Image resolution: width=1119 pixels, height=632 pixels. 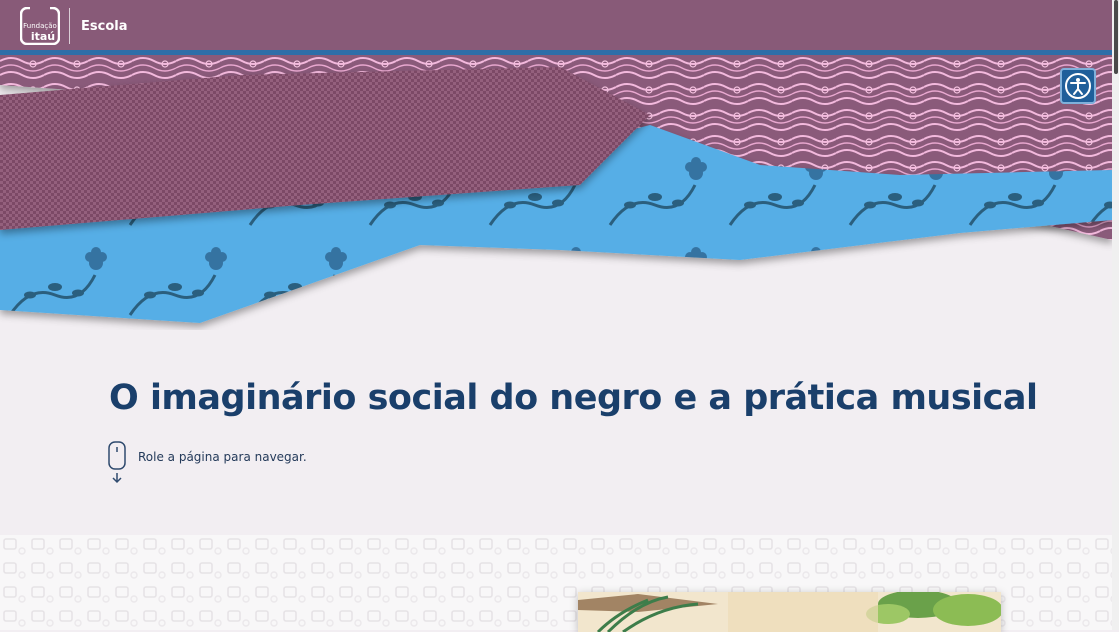 I want to click on scrollbar, so click(x=1115, y=315).